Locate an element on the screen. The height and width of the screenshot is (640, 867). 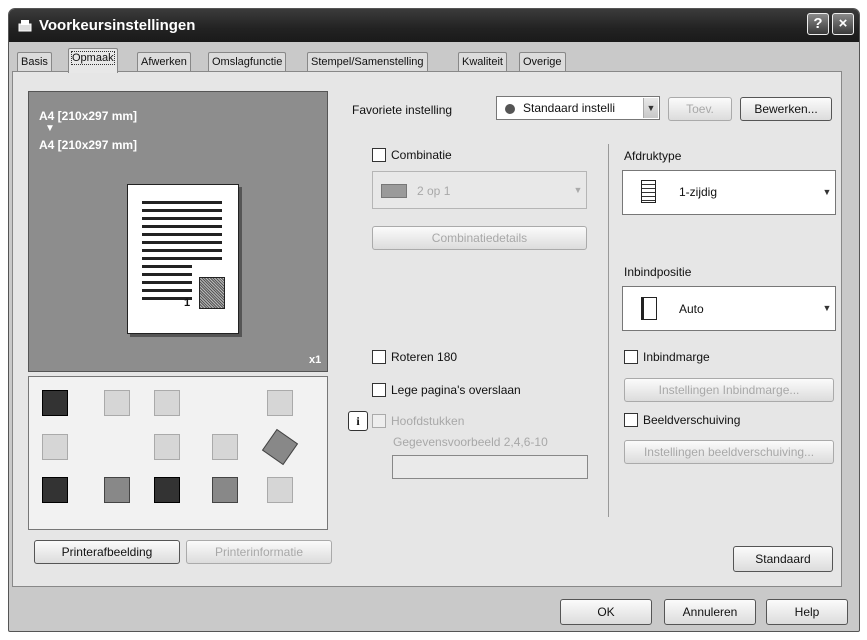
preview-output-size: A4 [210x297 mm] is located at coordinates (88, 145).